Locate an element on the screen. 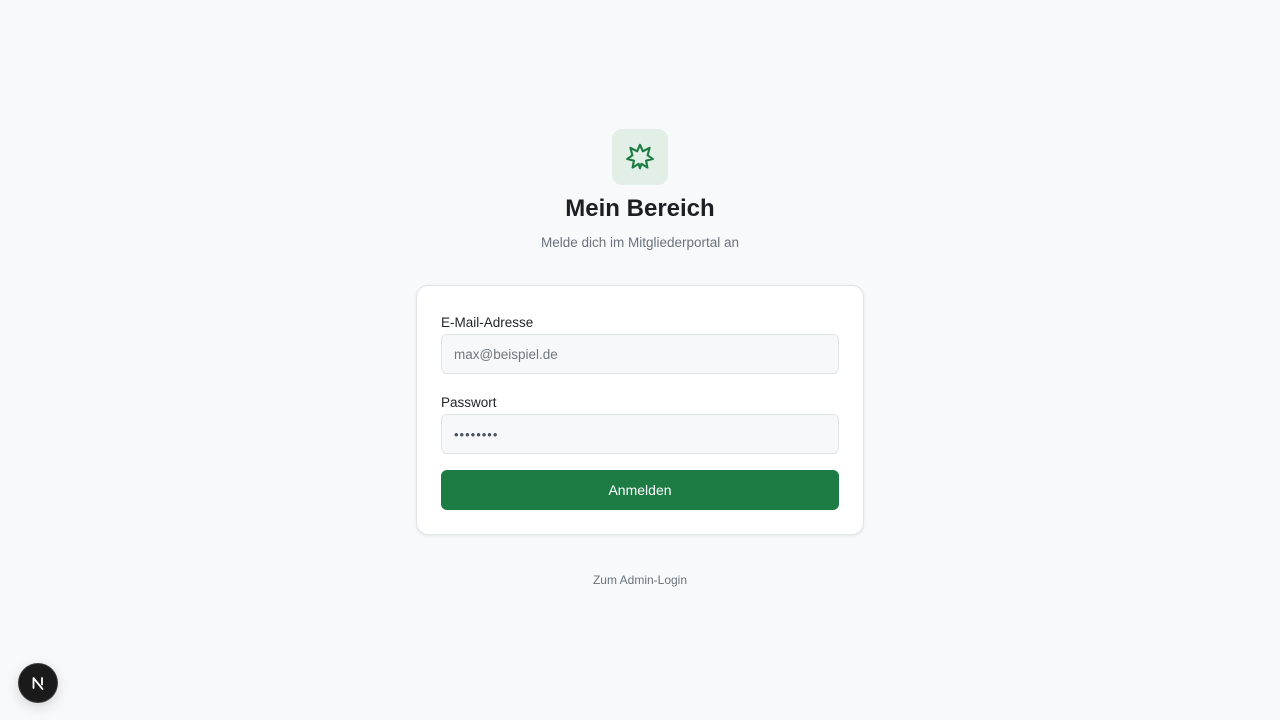  email-input is located at coordinates (640, 354).